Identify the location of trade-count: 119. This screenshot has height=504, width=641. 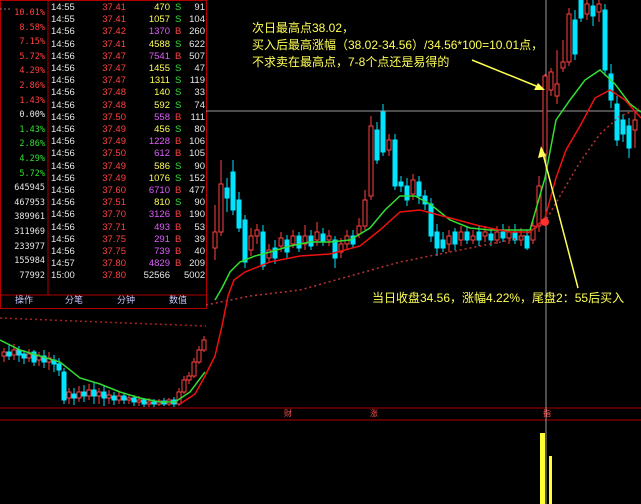
(197, 81).